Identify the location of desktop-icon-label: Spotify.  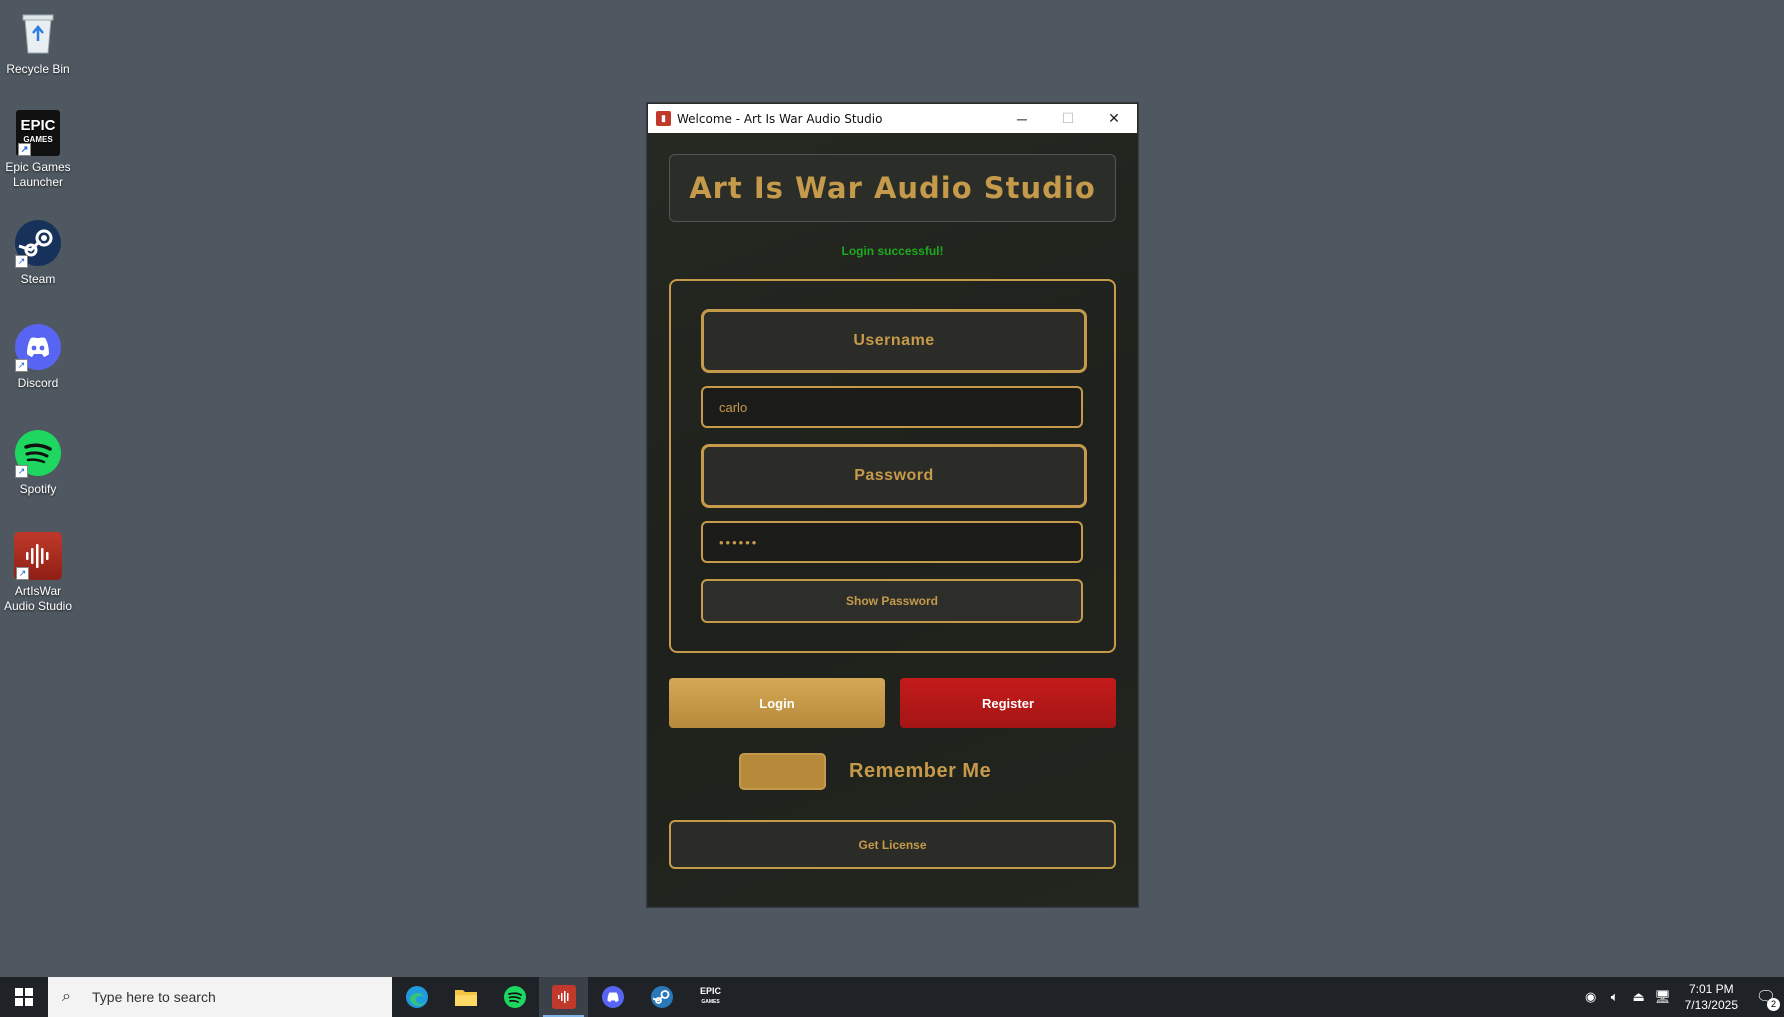
(38, 489).